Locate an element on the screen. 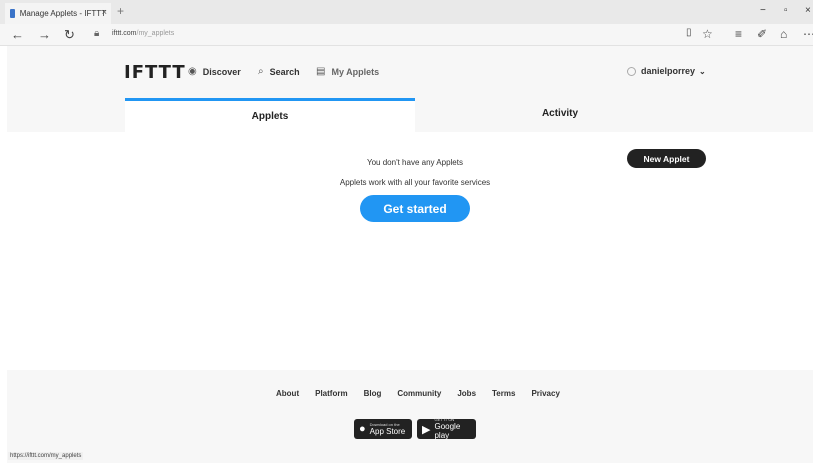 Image resolution: width=813 pixels, height=463 pixels. app-store-label: App Store is located at coordinates (387, 431).